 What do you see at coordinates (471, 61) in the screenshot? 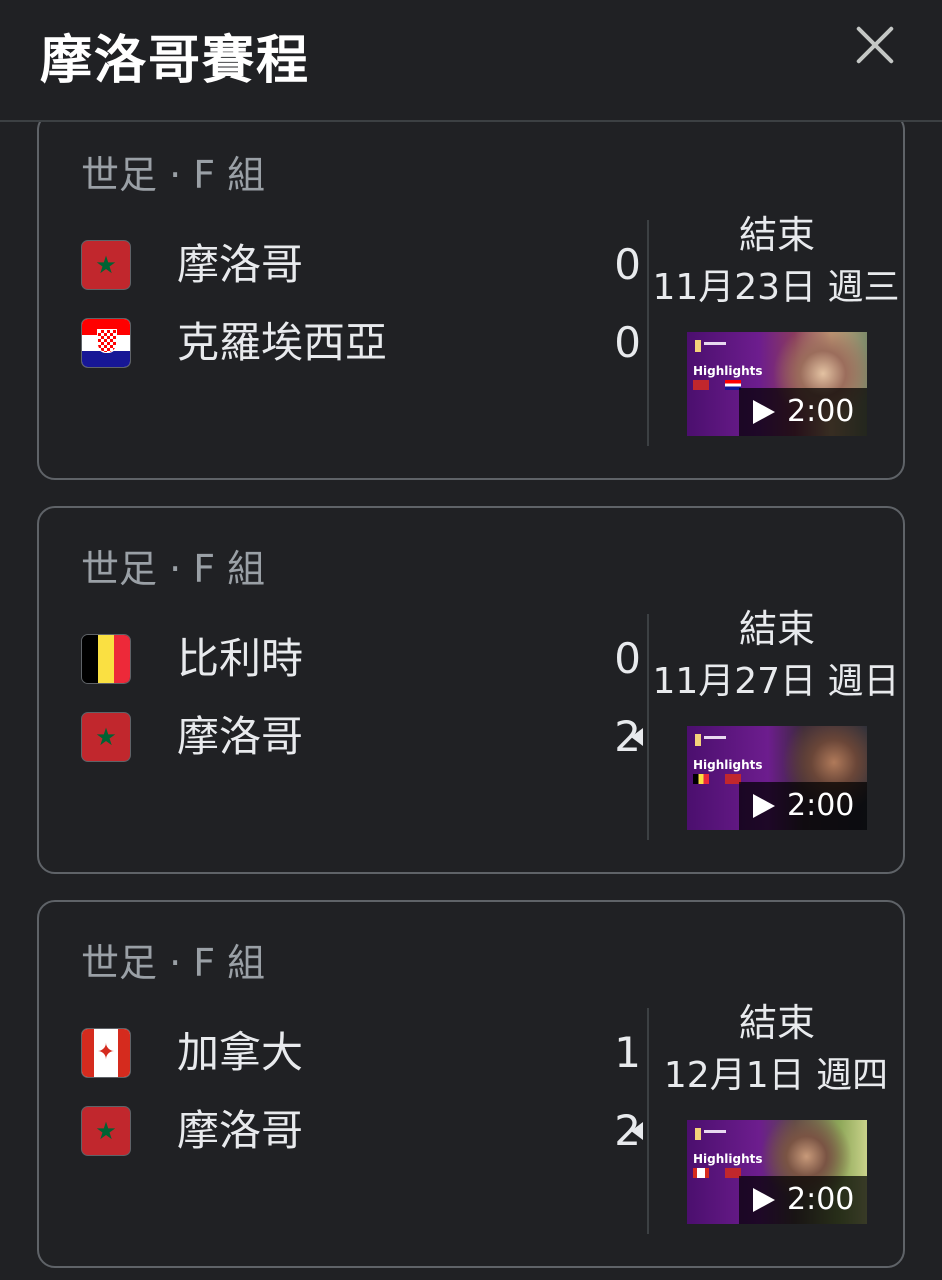
I see `header: 摩洛哥賽程` at bounding box center [471, 61].